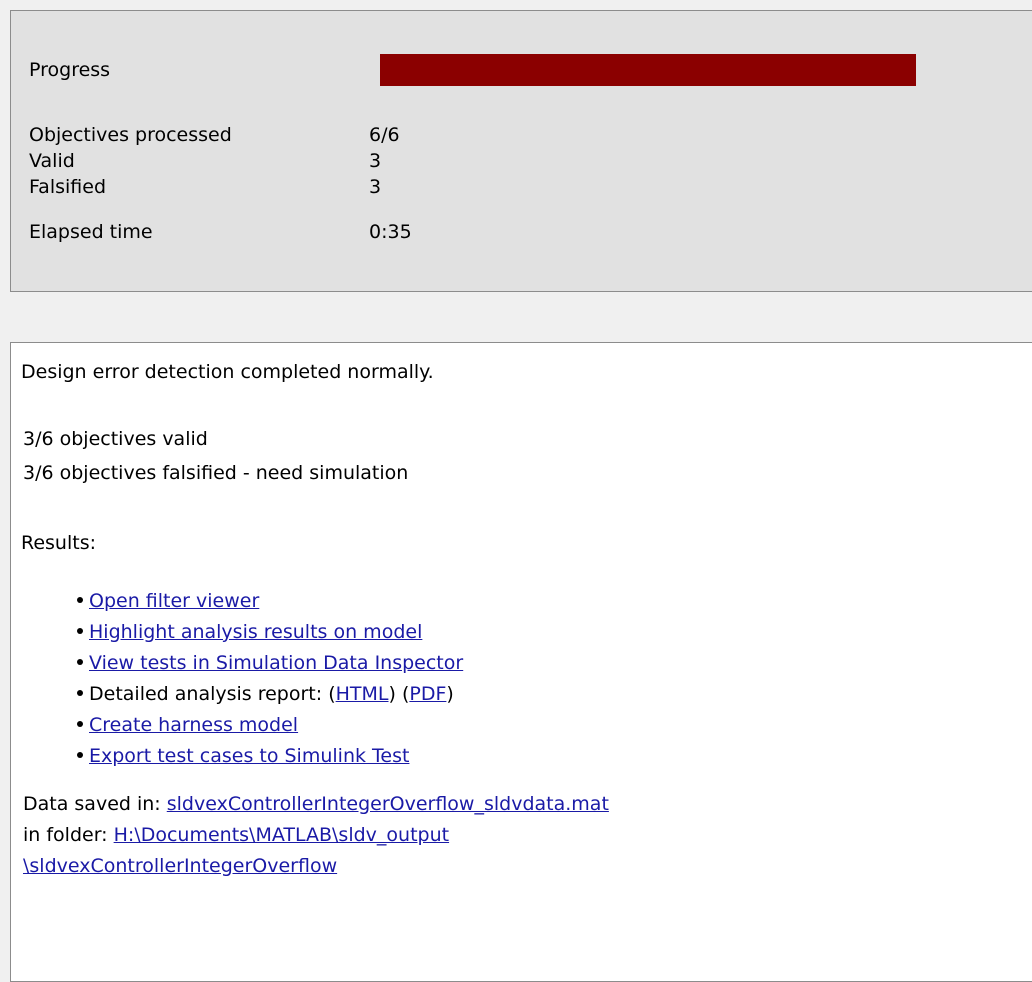 This screenshot has width=1032, height=982. What do you see at coordinates (399, 694) in the screenshot?
I see `report-mid-text: ) (` at bounding box center [399, 694].